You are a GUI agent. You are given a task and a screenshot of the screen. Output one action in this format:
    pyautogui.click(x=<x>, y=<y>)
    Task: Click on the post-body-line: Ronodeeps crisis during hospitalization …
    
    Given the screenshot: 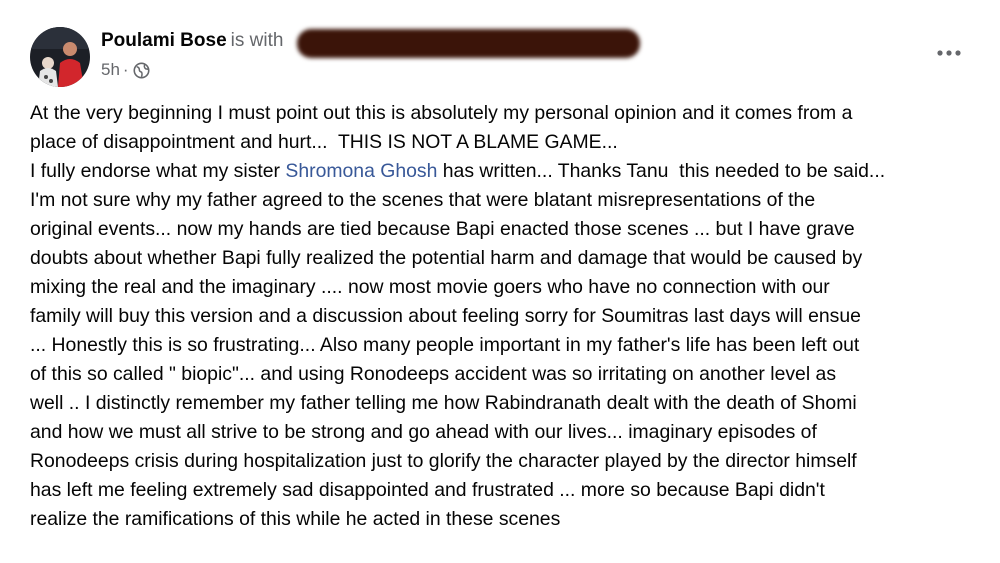 What is the action you would take?
    pyautogui.click(x=443, y=461)
    